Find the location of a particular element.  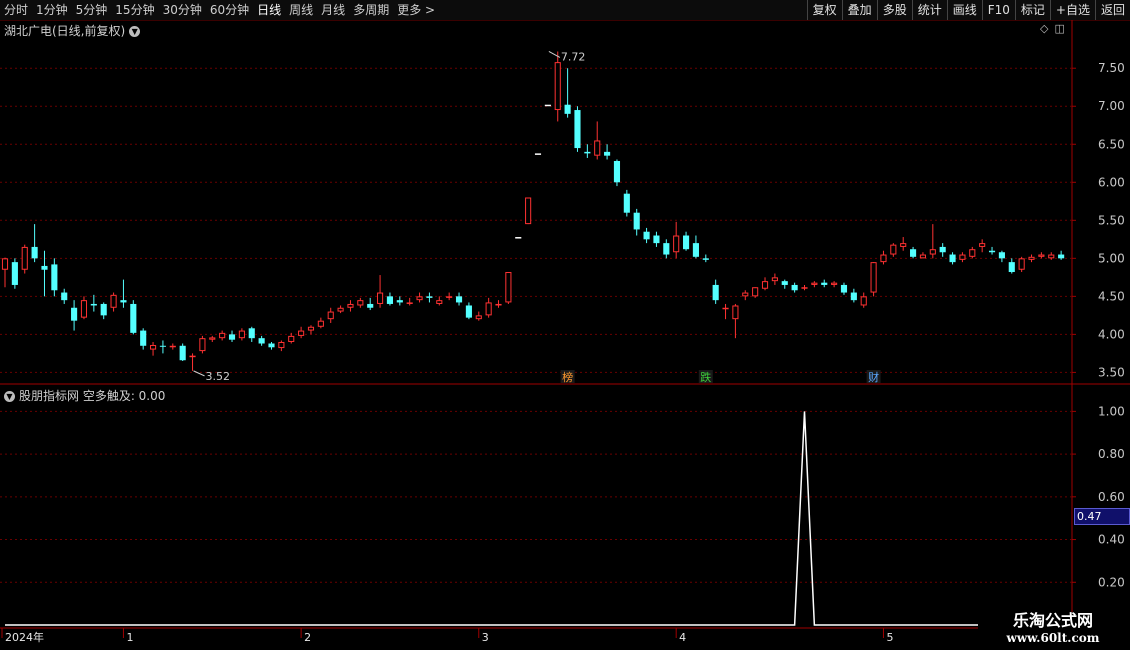

price-tick-label: 7.00 is located at coordinates (1111, 106).